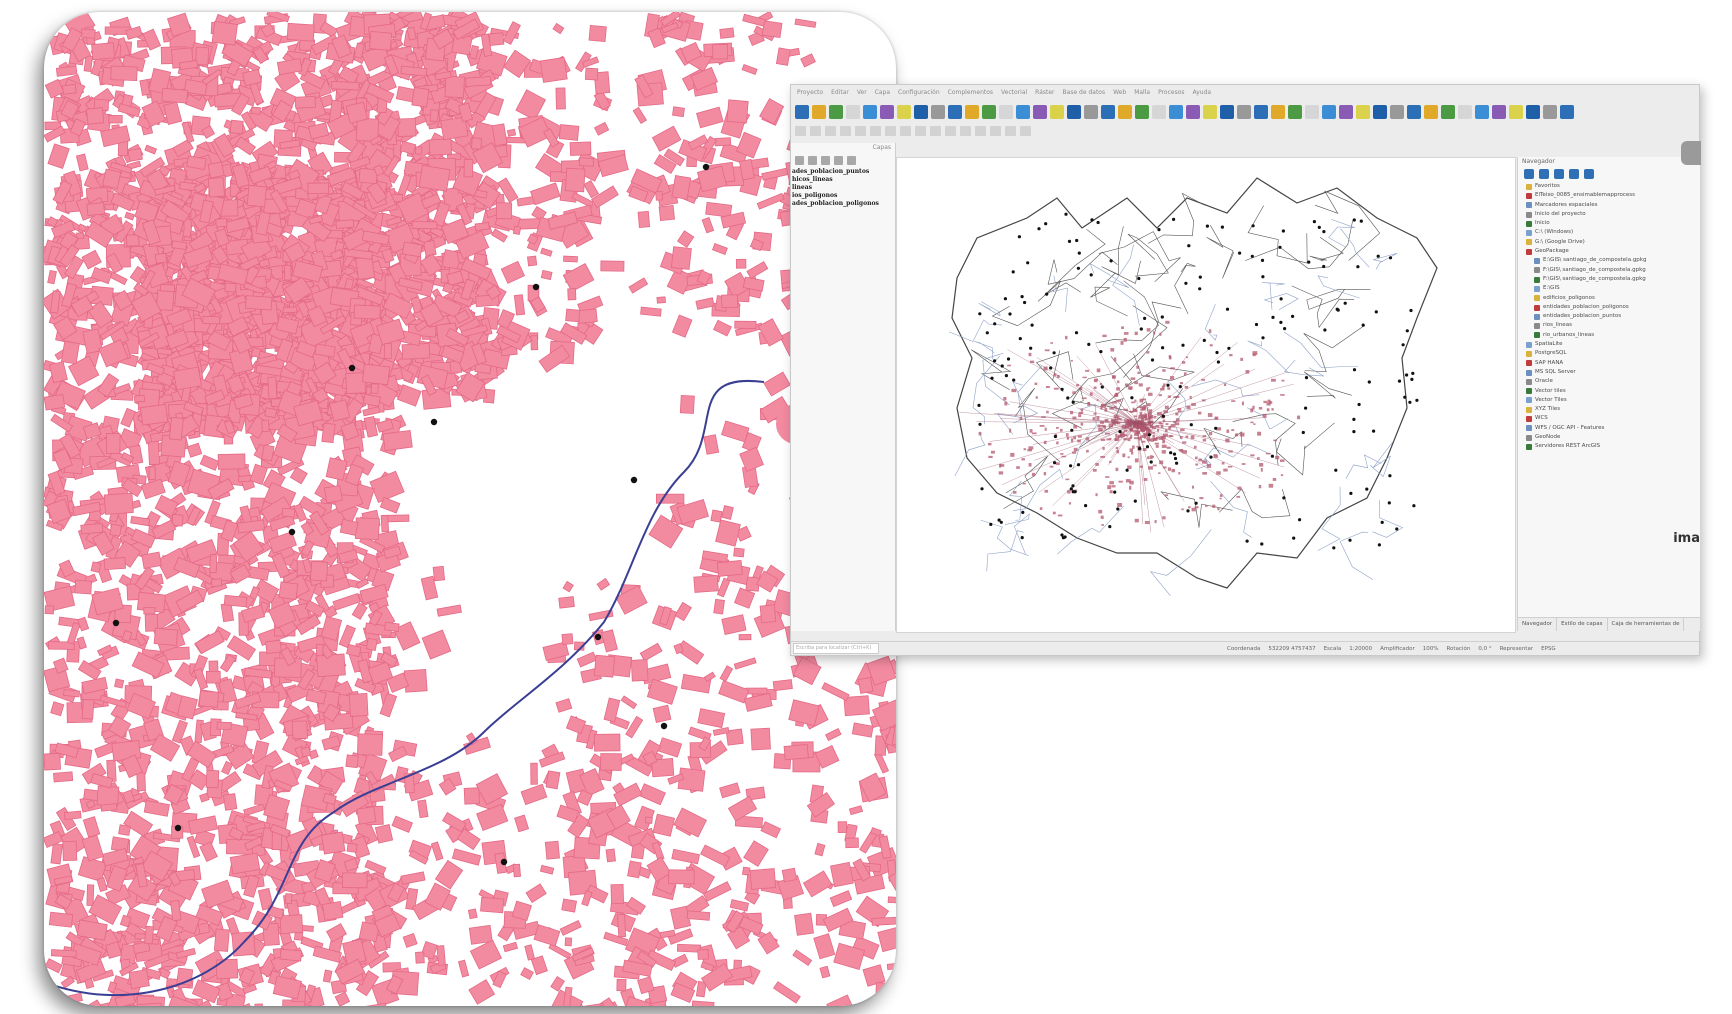 The width and height of the screenshot is (1732, 1014). I want to click on magnifier-value: 100%, so click(1431, 649).